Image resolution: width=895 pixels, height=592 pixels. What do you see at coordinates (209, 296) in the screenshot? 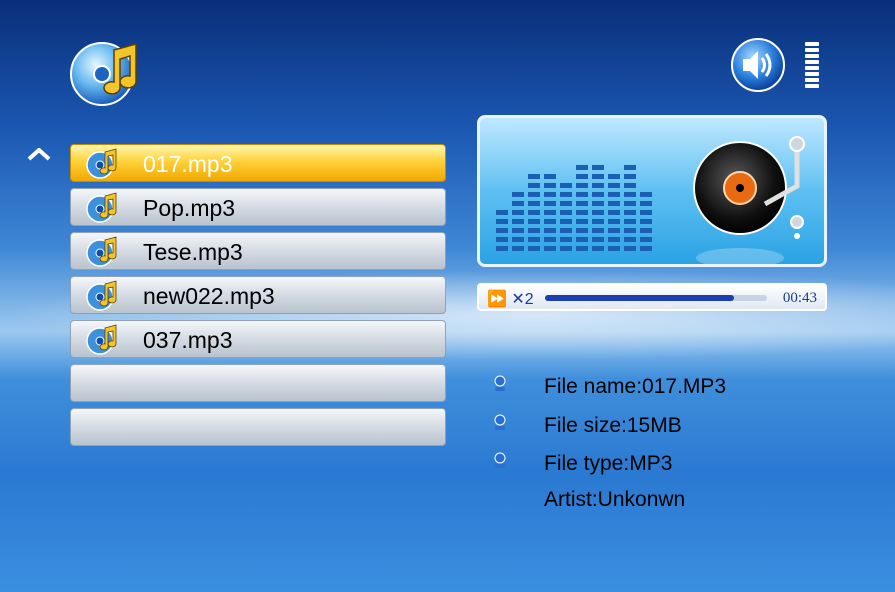
I see `playlist-item-label: new022.mp3` at bounding box center [209, 296].